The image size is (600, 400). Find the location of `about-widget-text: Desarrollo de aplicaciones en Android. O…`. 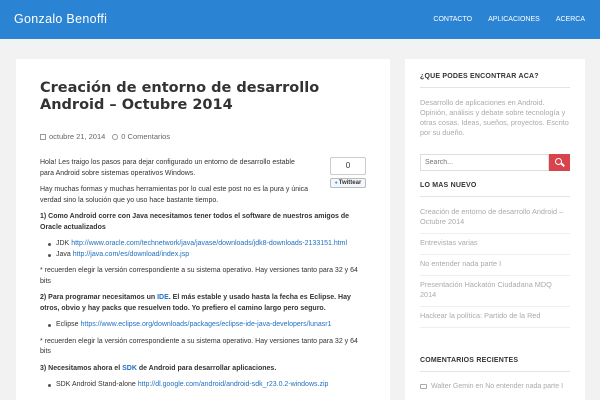

about-widget-text: Desarrollo de aplicaciones en Android. O… is located at coordinates (494, 117).